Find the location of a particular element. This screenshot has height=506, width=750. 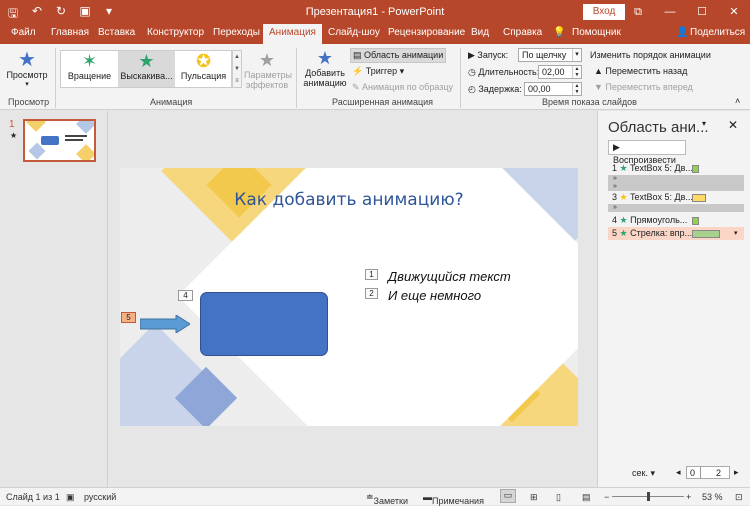

anim-tag-rect: 4 is located at coordinates (185, 295).